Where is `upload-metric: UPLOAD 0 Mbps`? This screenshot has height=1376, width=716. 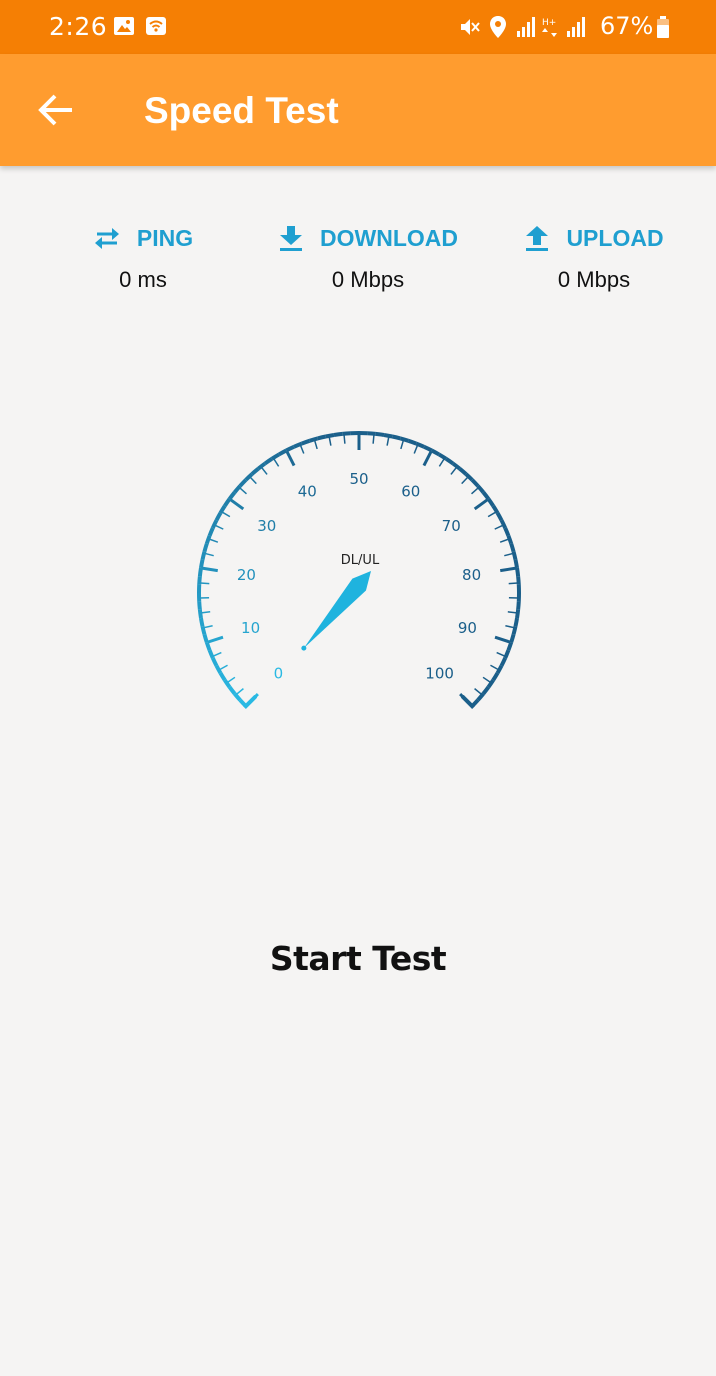 upload-metric: UPLOAD 0 Mbps is located at coordinates (594, 256).